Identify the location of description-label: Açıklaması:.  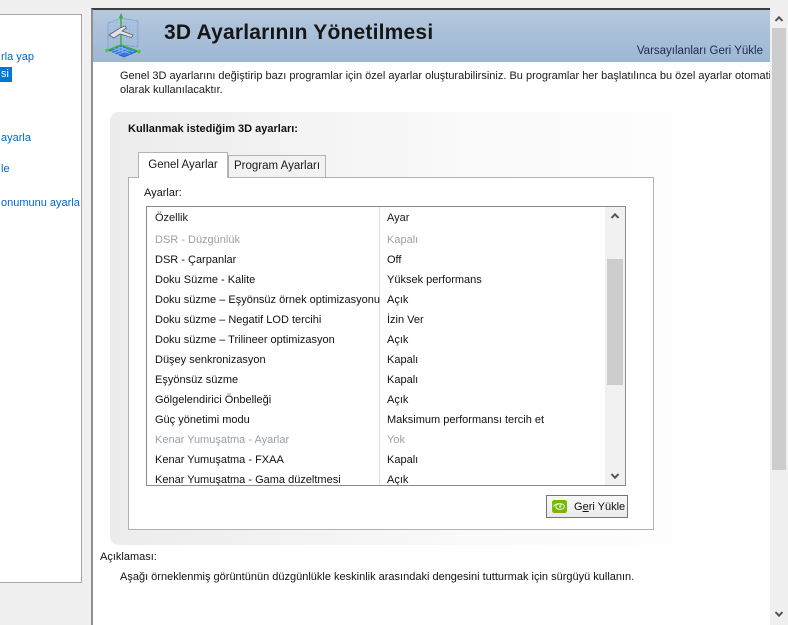
(128, 557).